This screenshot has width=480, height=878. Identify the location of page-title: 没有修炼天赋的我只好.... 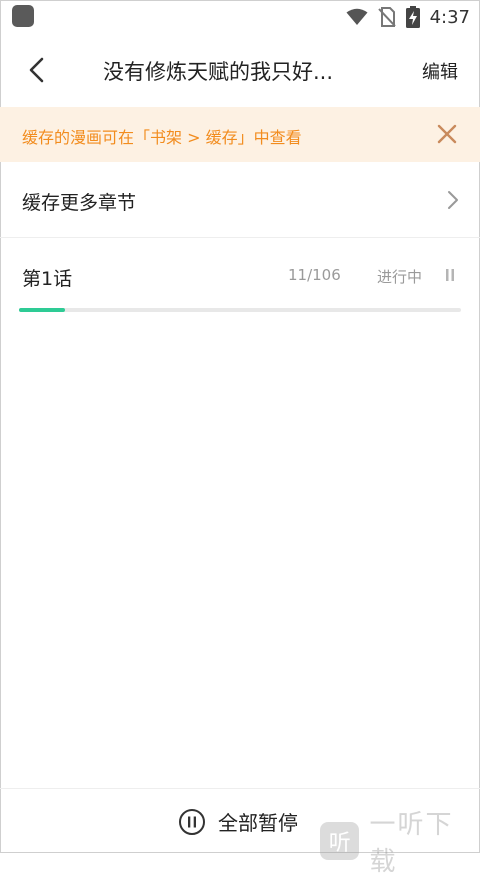
(218, 72).